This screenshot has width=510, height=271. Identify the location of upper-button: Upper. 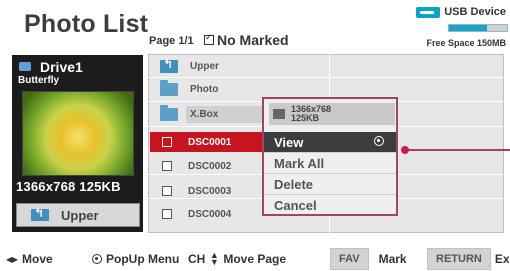
(78, 215).